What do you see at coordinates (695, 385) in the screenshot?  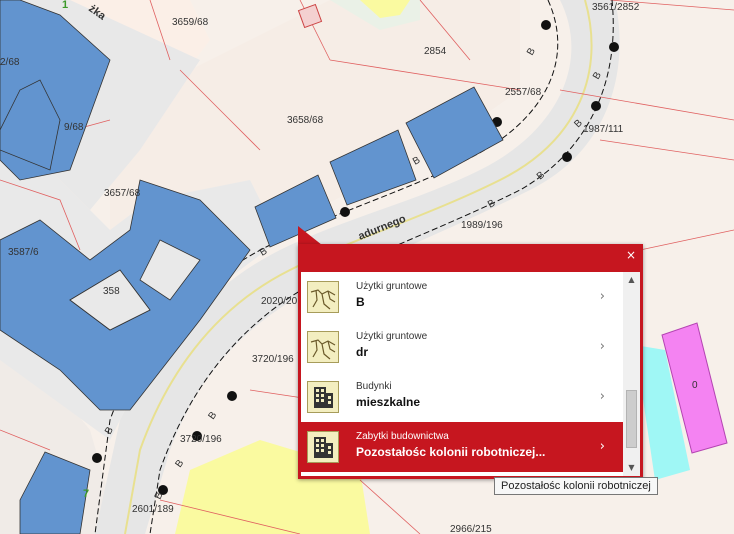 I see `map-symbol: 0` at bounding box center [695, 385].